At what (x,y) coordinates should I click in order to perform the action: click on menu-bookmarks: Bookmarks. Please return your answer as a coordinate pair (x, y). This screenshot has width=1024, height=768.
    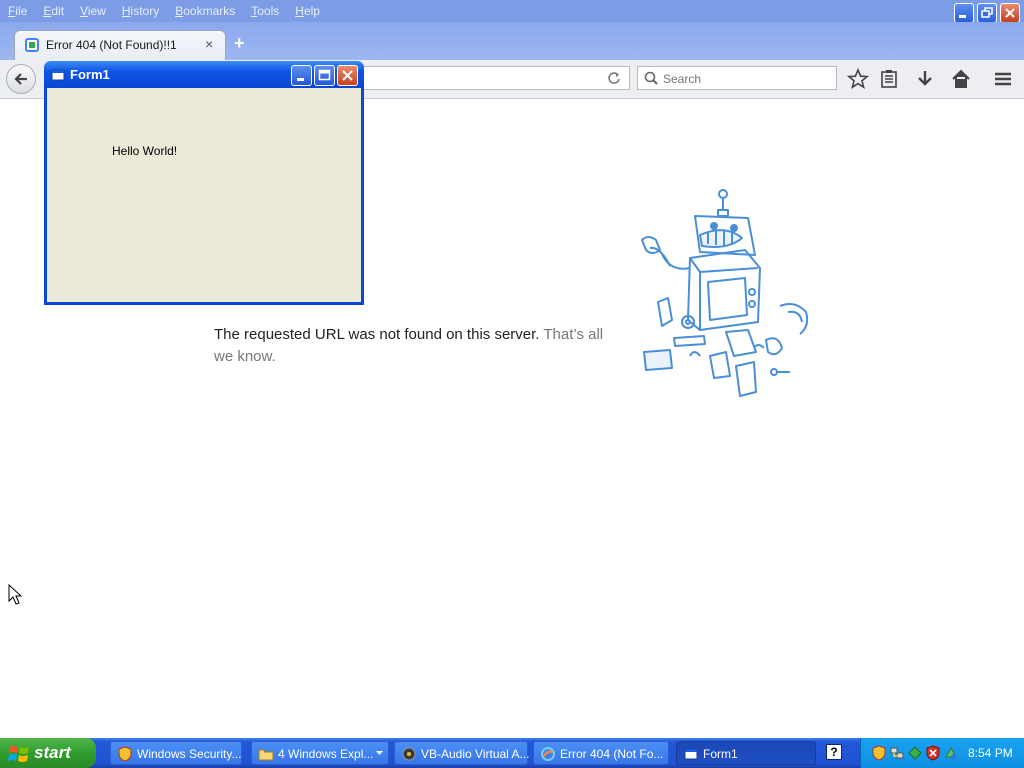
    Looking at the image, I should click on (205, 11).